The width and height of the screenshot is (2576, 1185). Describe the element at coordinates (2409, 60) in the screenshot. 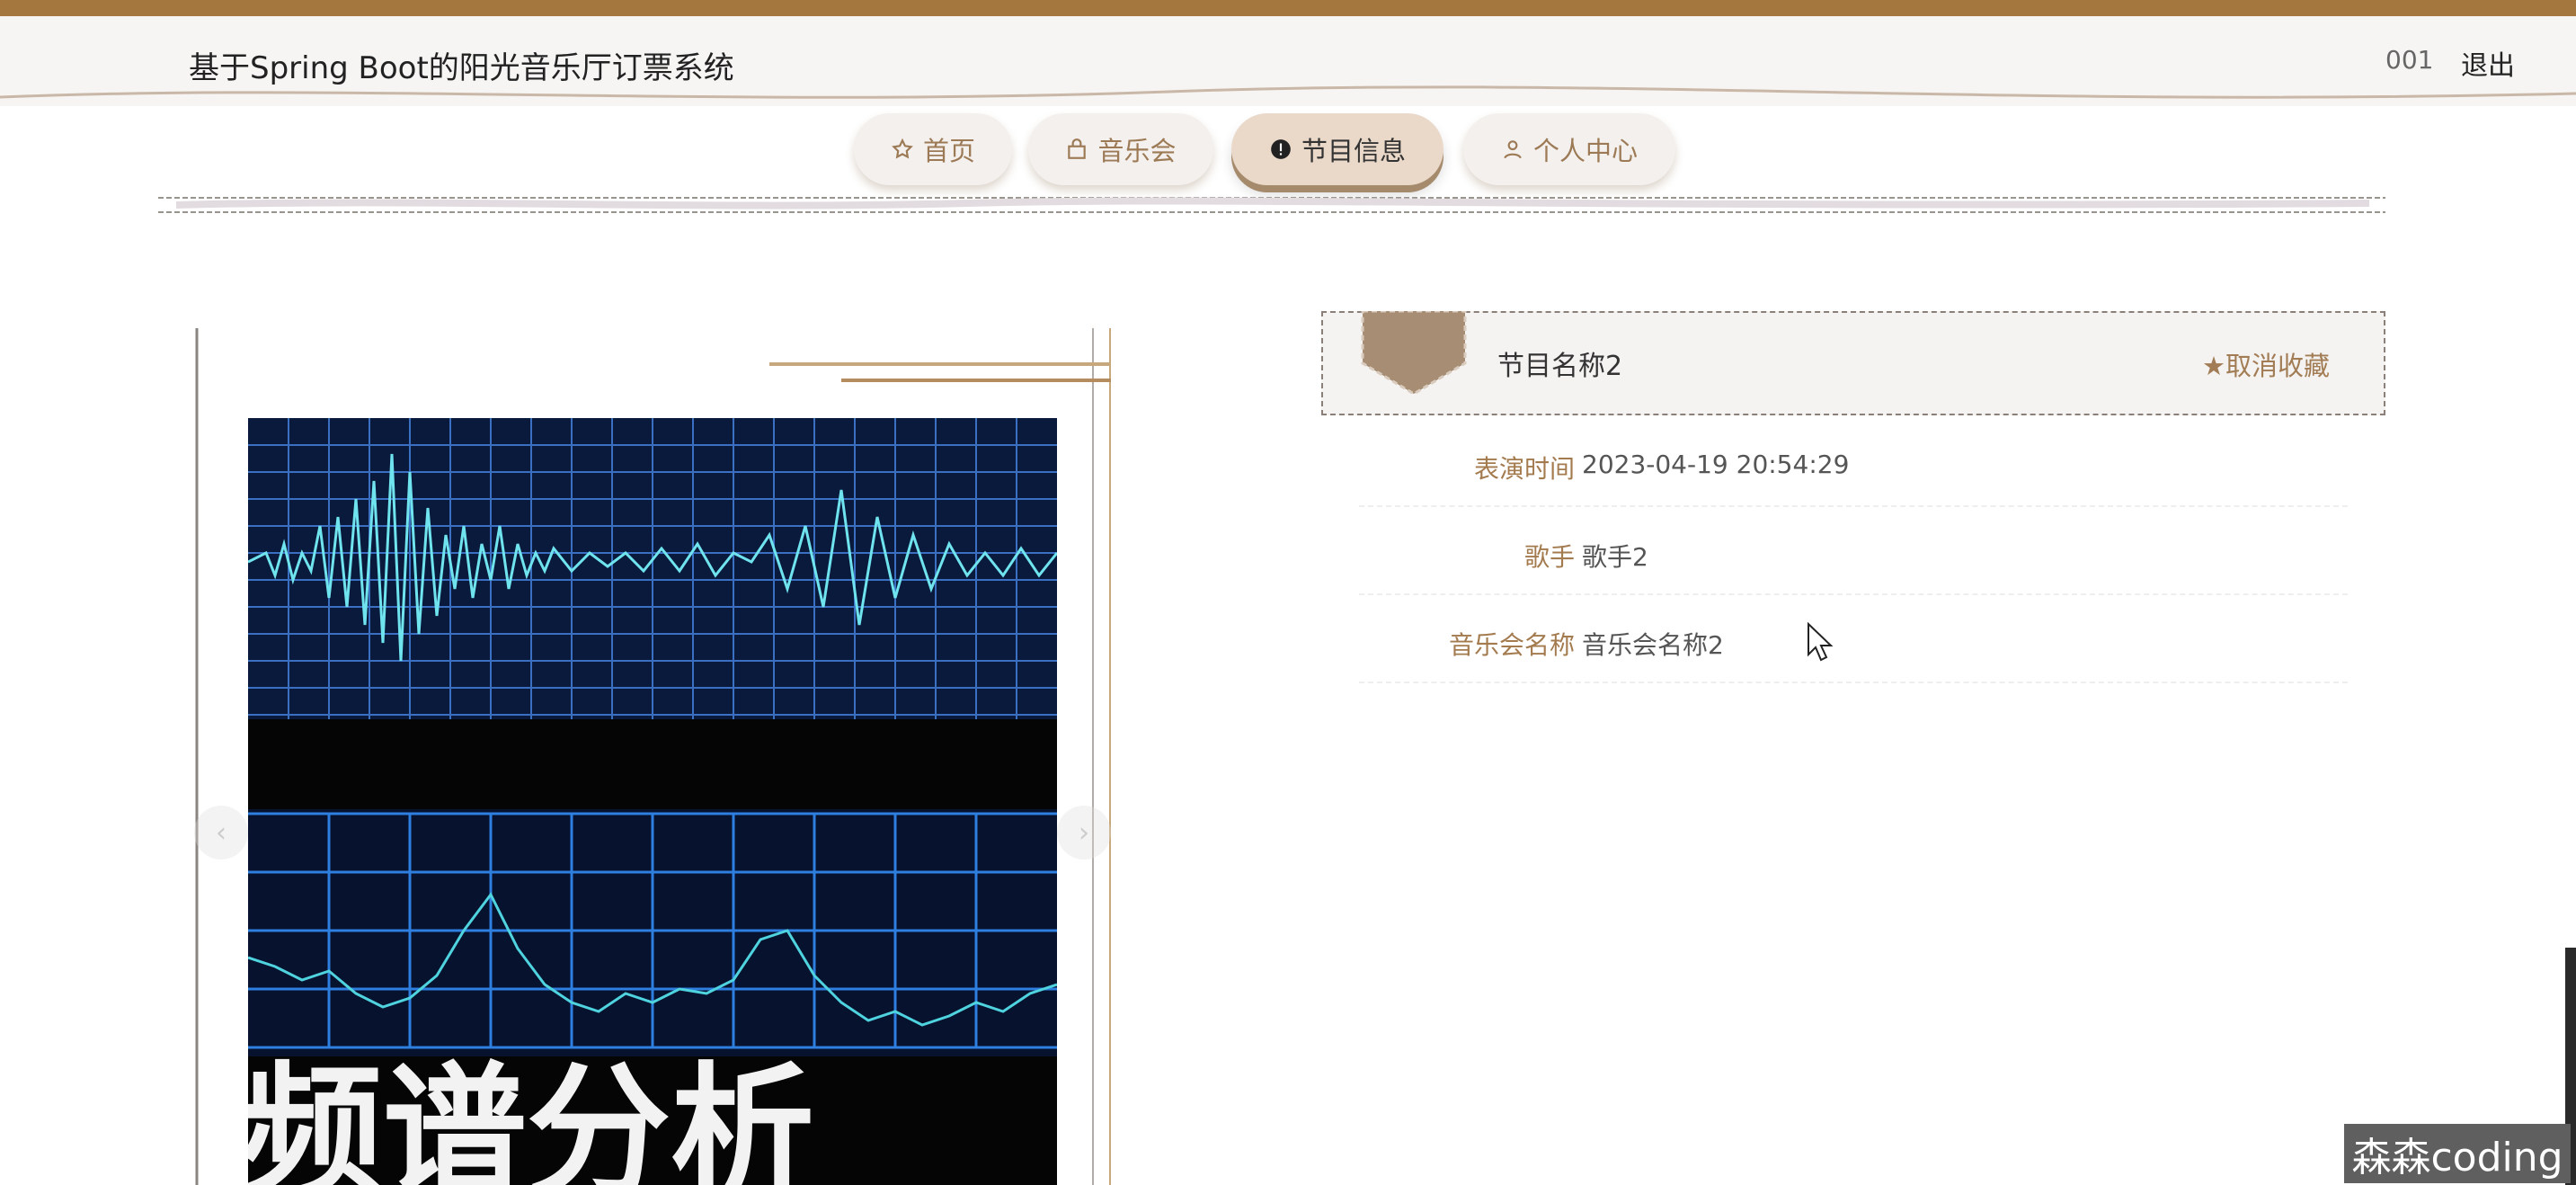

I see `current-user: 001` at that location.